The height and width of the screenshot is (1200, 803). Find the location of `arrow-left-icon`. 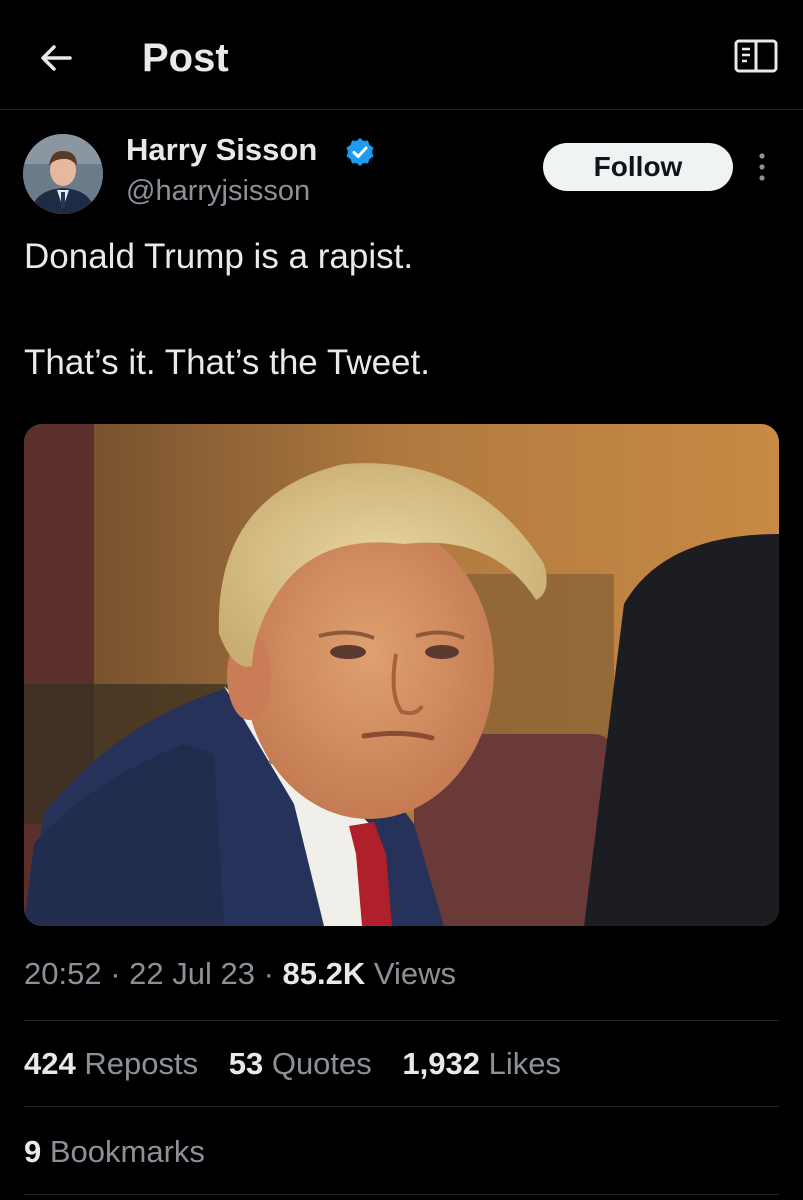

arrow-left-icon is located at coordinates (56, 58).